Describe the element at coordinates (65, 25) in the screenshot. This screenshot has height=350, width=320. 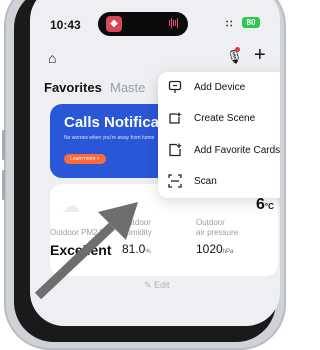
I see `status-time: 10:43` at that location.